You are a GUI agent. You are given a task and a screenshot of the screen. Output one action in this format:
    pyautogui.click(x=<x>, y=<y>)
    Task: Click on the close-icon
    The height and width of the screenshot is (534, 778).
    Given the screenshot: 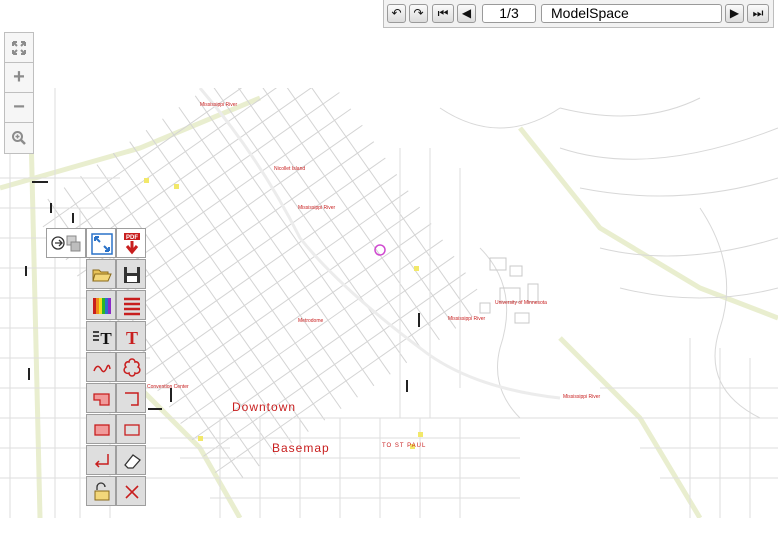 What is the action you would take?
    pyautogui.click(x=132, y=492)
    